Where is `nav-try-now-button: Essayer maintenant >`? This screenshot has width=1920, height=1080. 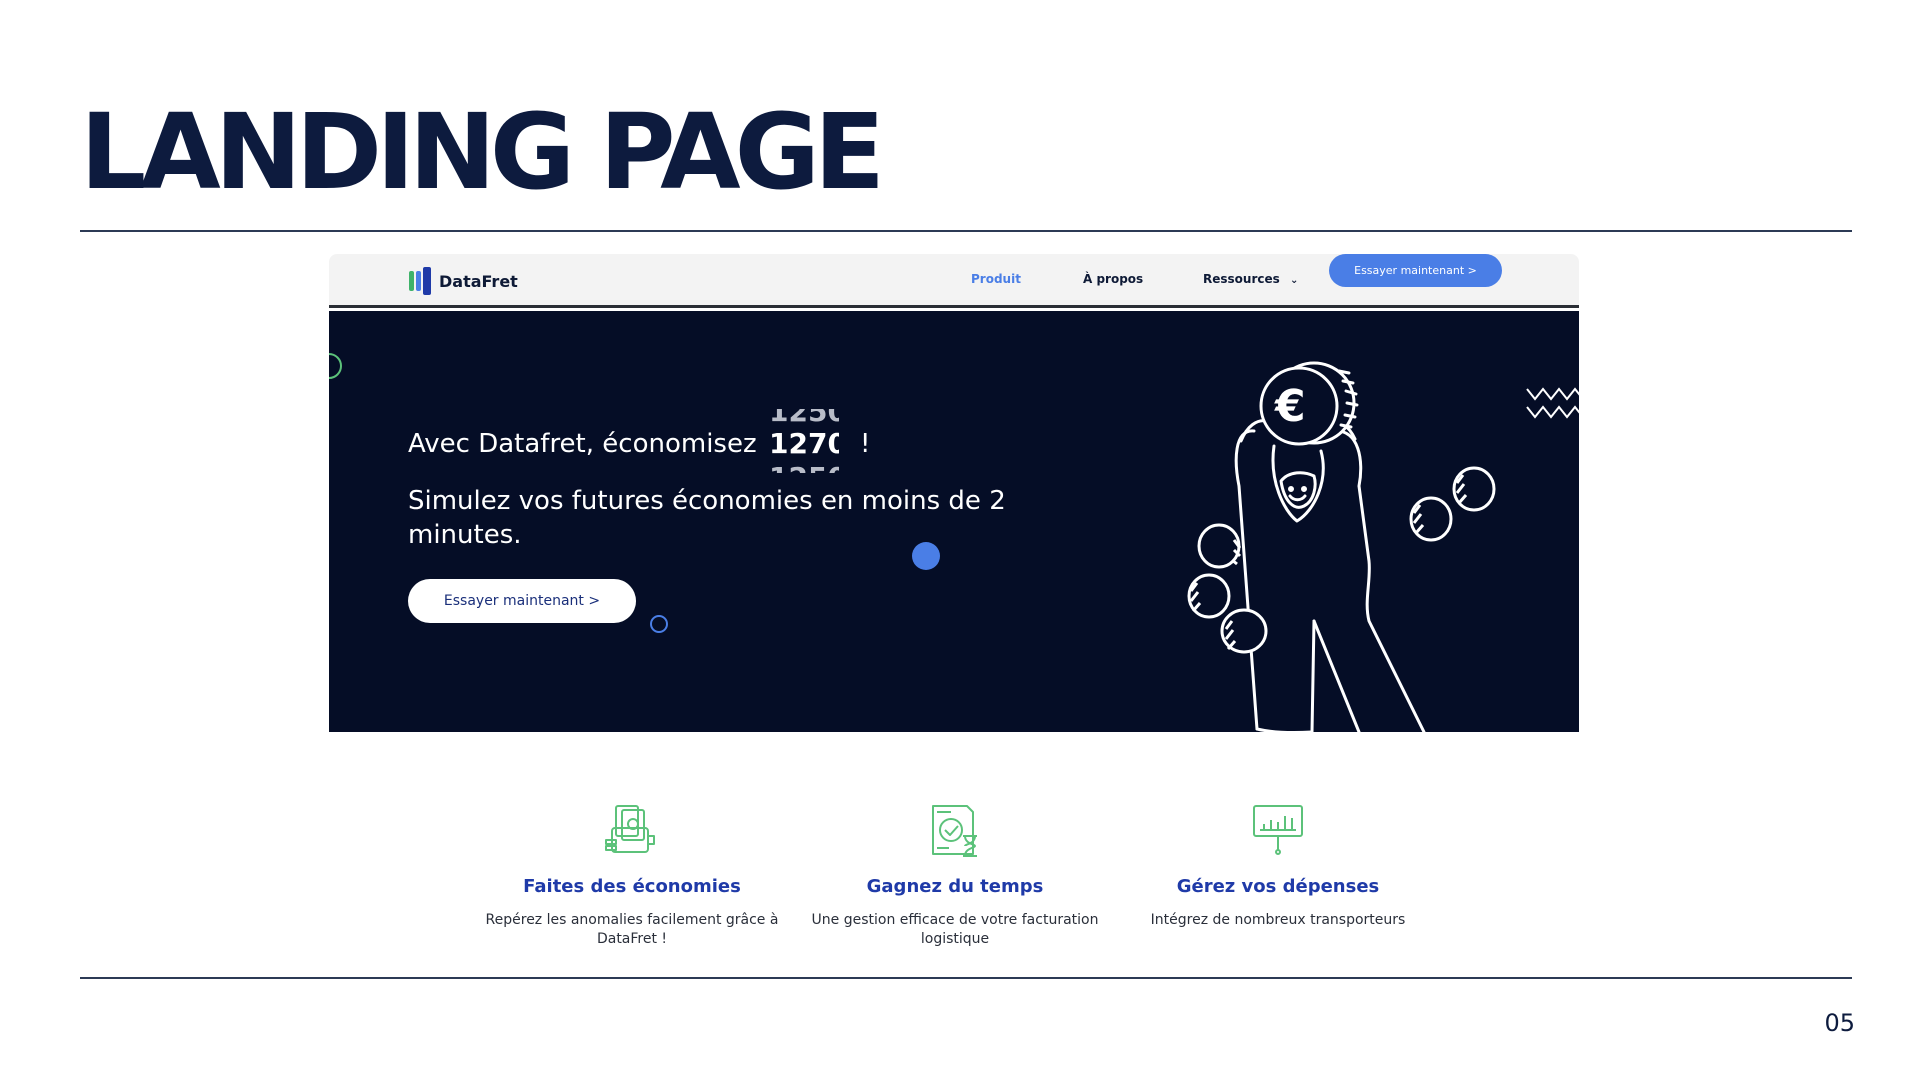
nav-try-now-button: Essayer maintenant > is located at coordinates (1415, 270).